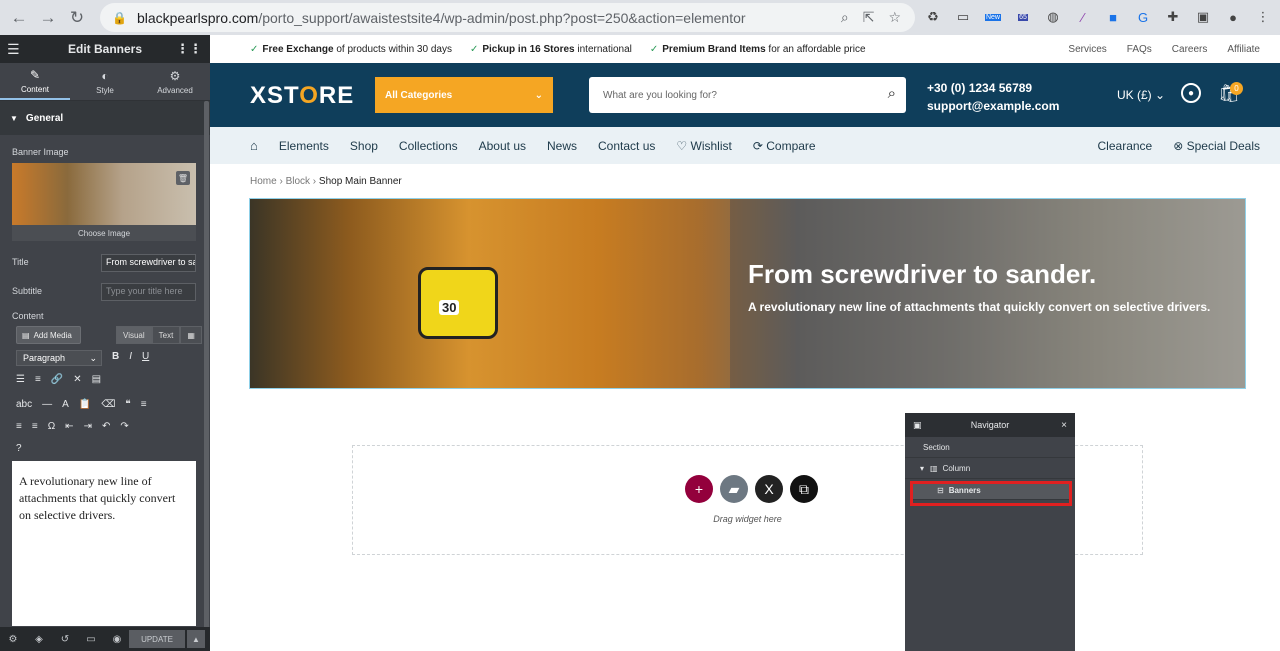 Image resolution: width=1280 pixels, height=651 pixels. I want to click on align-center-icon: ≡, so click(19, 426).